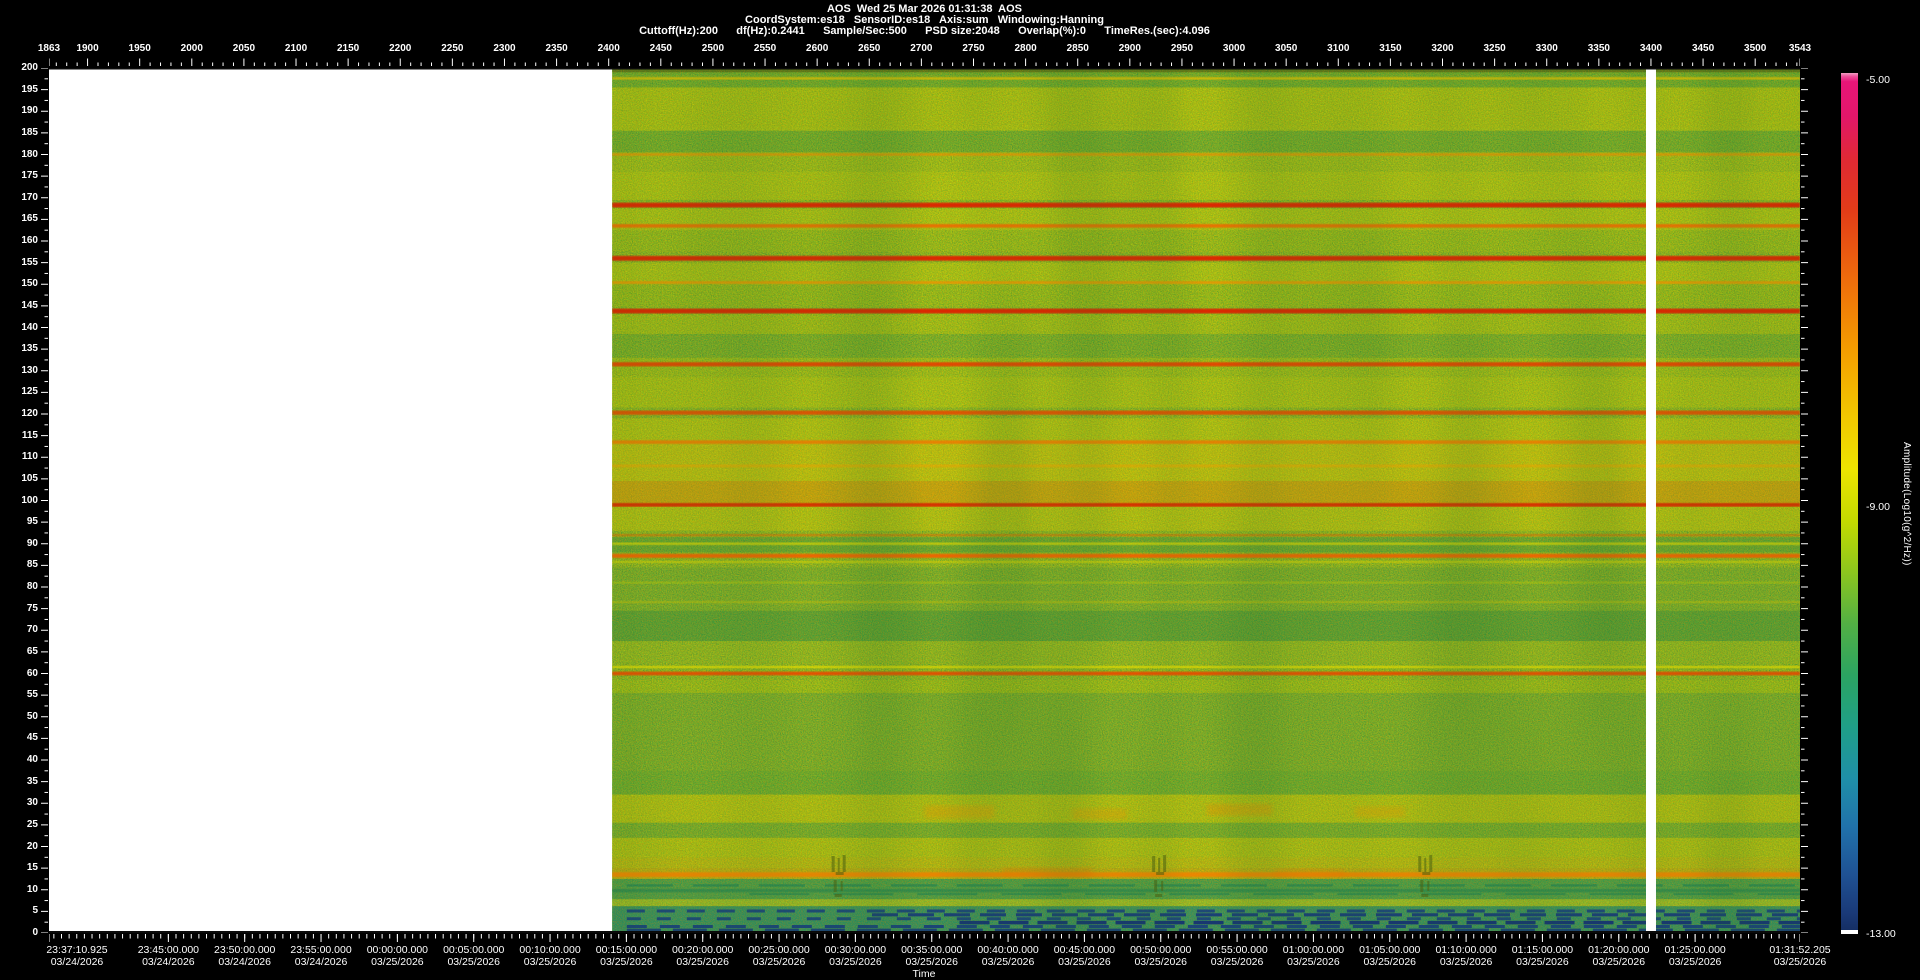 The width and height of the screenshot is (1920, 980). Describe the element at coordinates (29, 197) in the screenshot. I see `frequency-axis-label: 170` at that location.